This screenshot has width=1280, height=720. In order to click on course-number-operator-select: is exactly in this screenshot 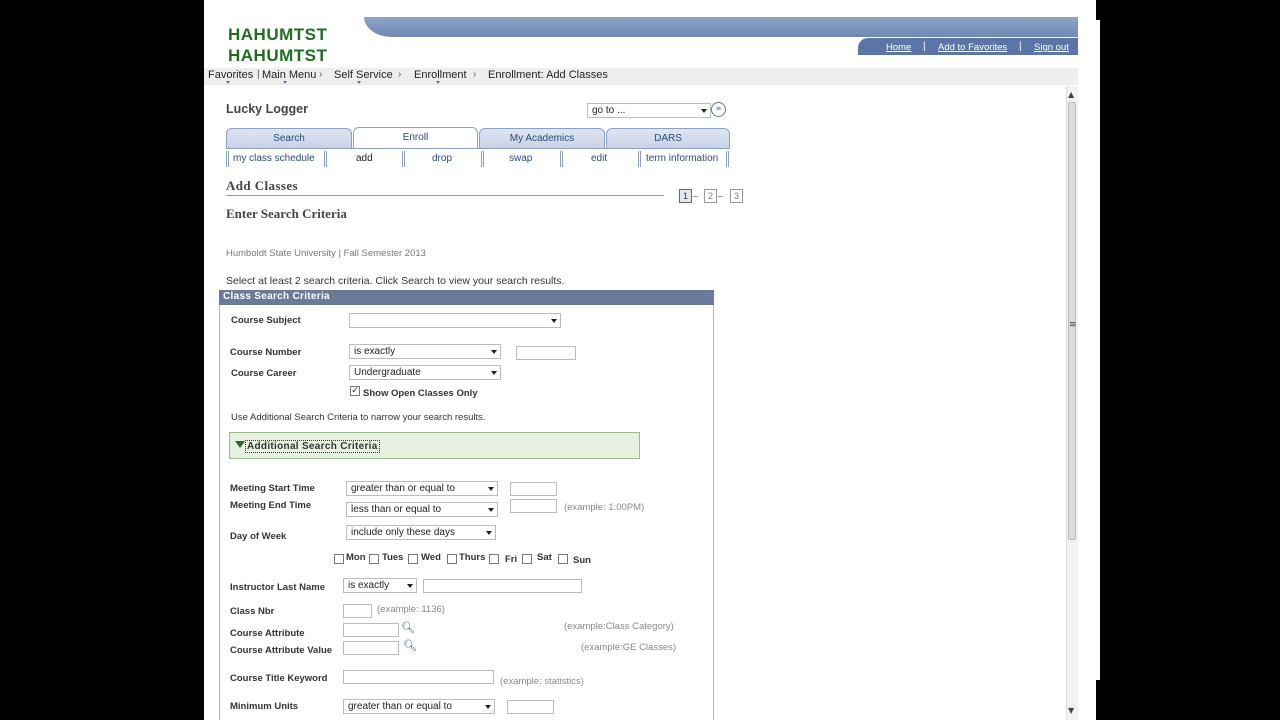, I will do `click(425, 351)`.